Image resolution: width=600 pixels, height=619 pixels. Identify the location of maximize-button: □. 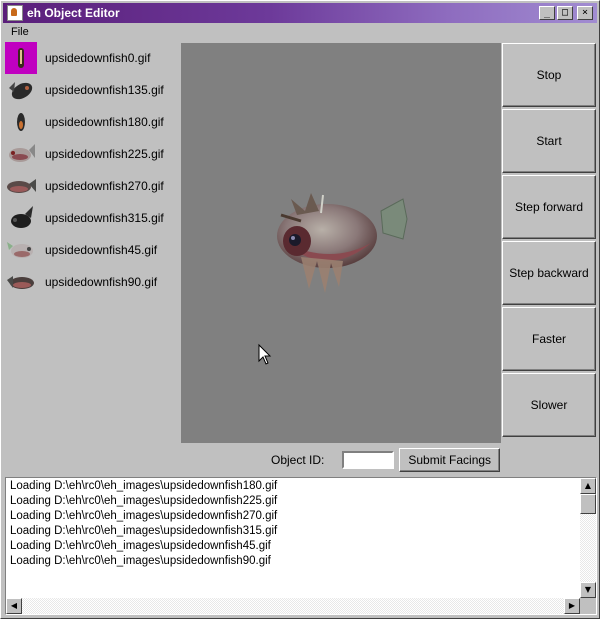
(565, 13).